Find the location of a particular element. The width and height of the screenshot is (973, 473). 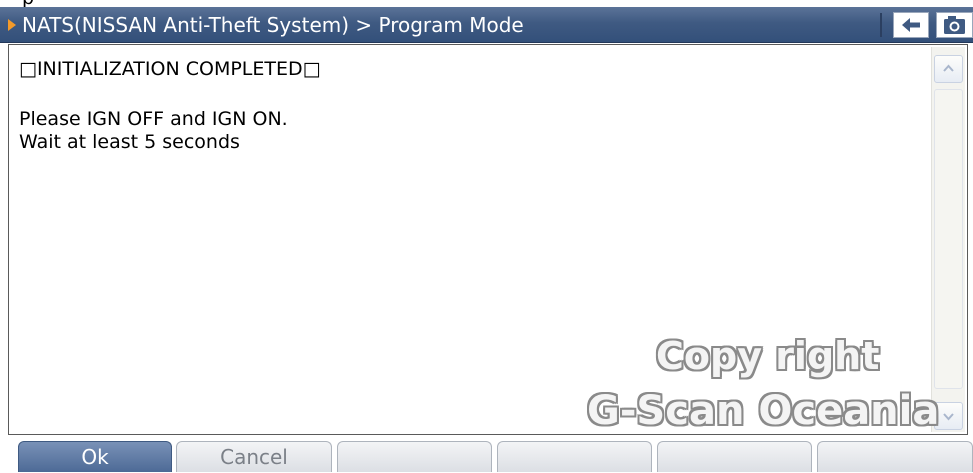

camera-button is located at coordinates (954, 25).